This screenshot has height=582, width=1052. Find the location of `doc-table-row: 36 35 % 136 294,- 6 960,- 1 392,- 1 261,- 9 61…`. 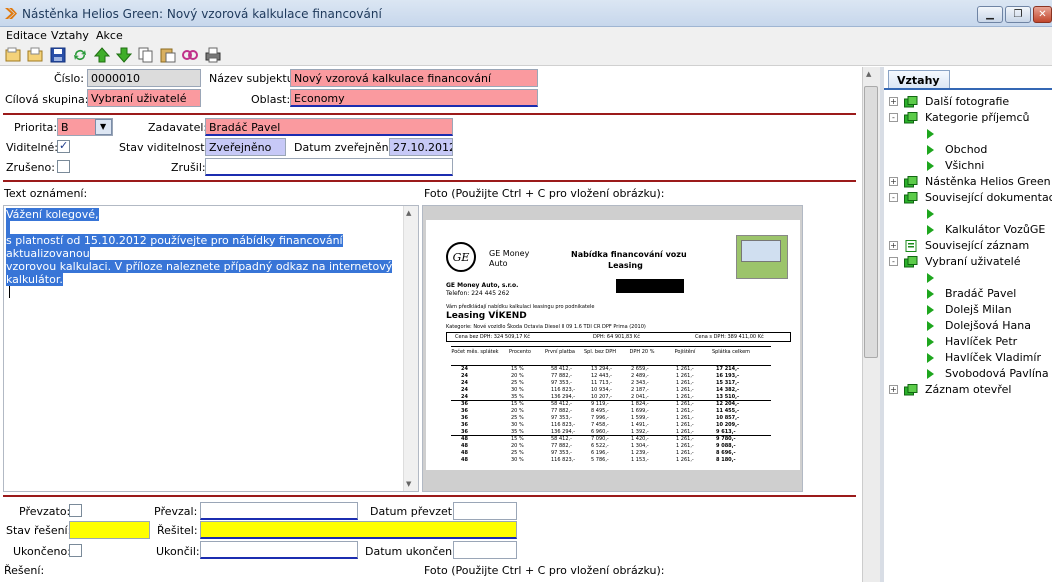

doc-table-row: 36 35 % 136 294,- 6 960,- 1 392,- 1 261,- 9 61… is located at coordinates (611, 432).